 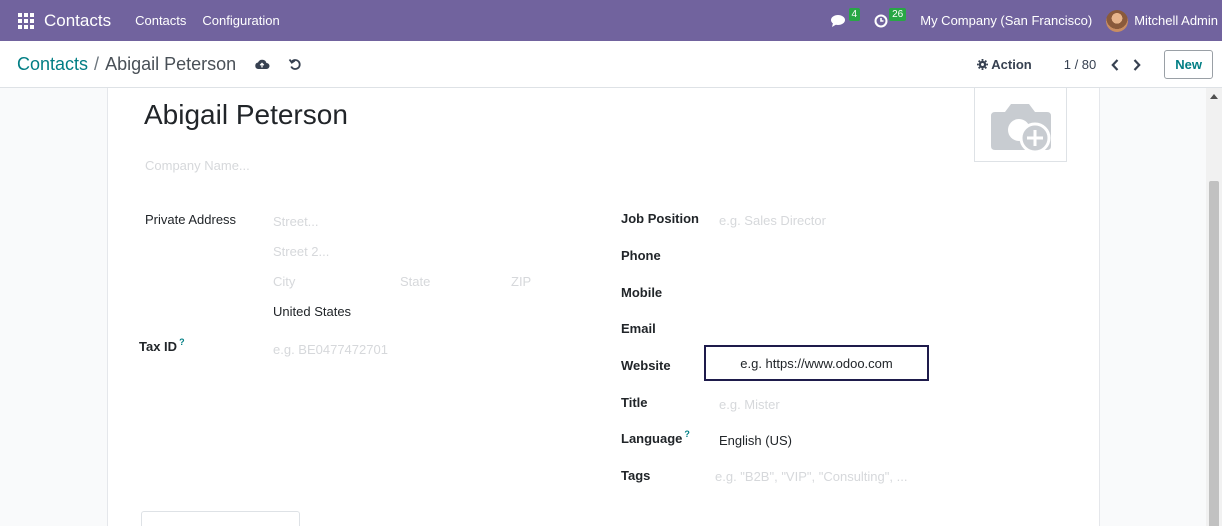 I want to click on action-menu-button: Action, so click(x=1004, y=64).